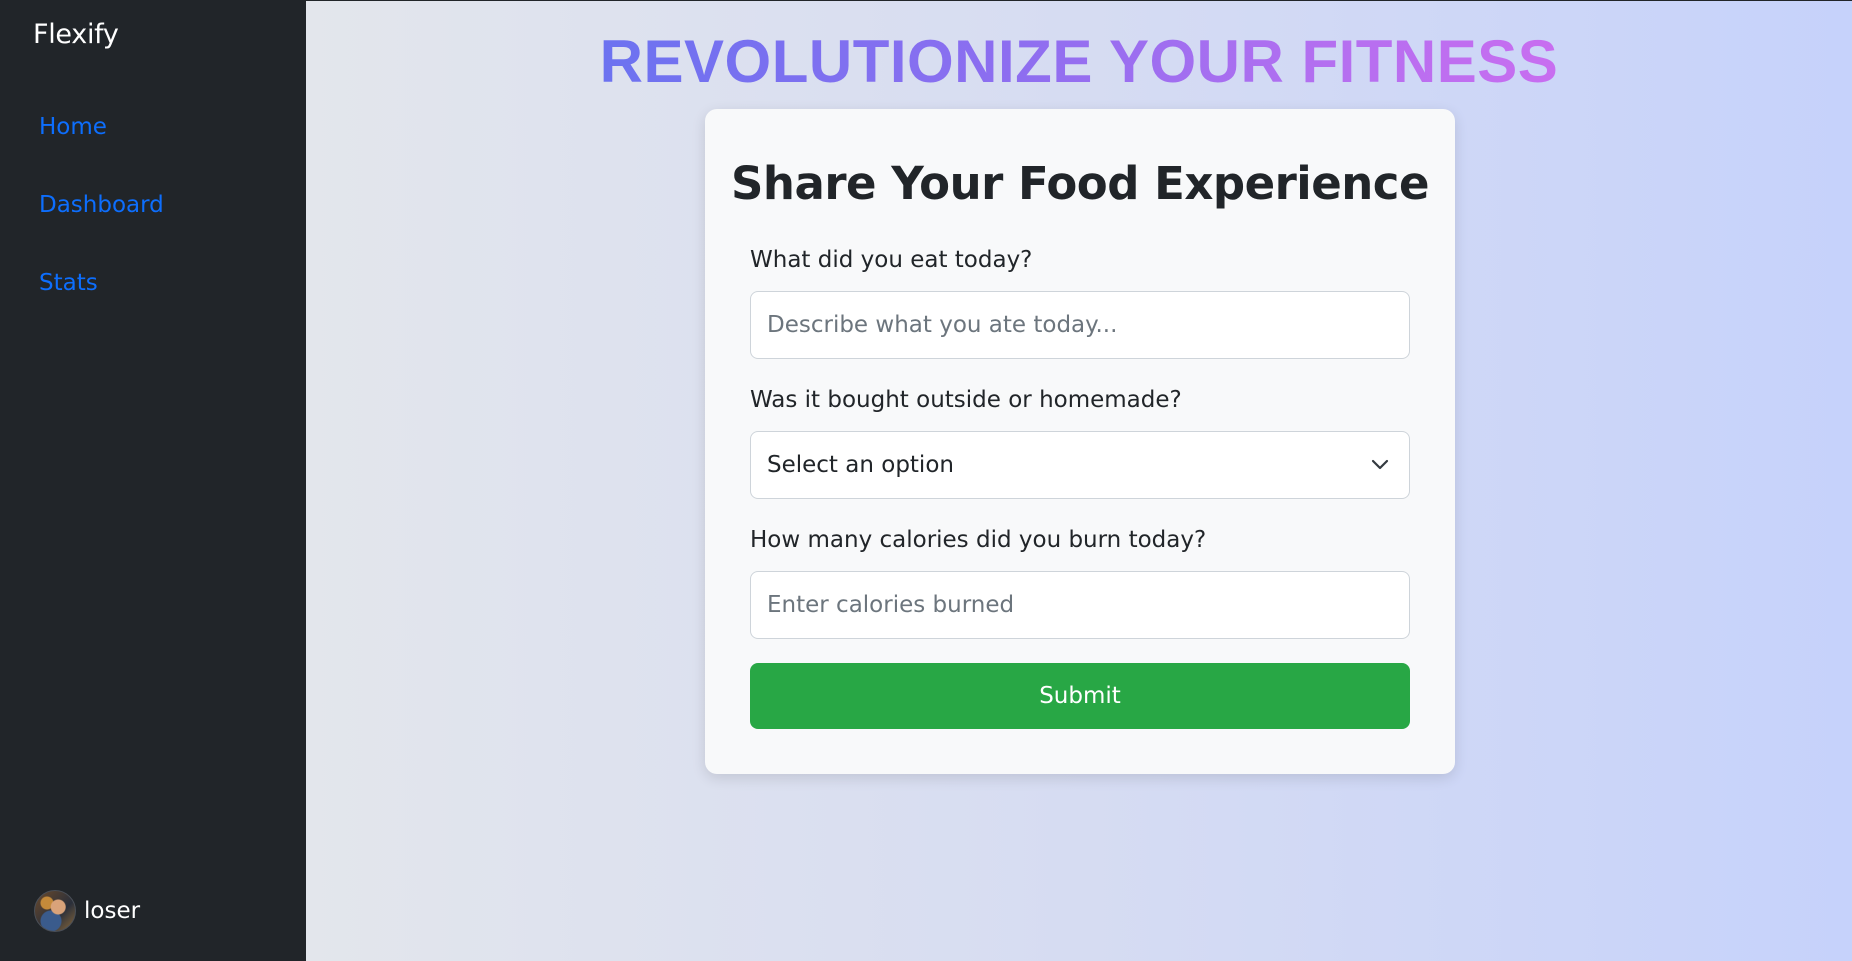 The image size is (1852, 961). Describe the element at coordinates (966, 400) in the screenshot. I see `source-label: Was it bought outside or homemade?` at that location.